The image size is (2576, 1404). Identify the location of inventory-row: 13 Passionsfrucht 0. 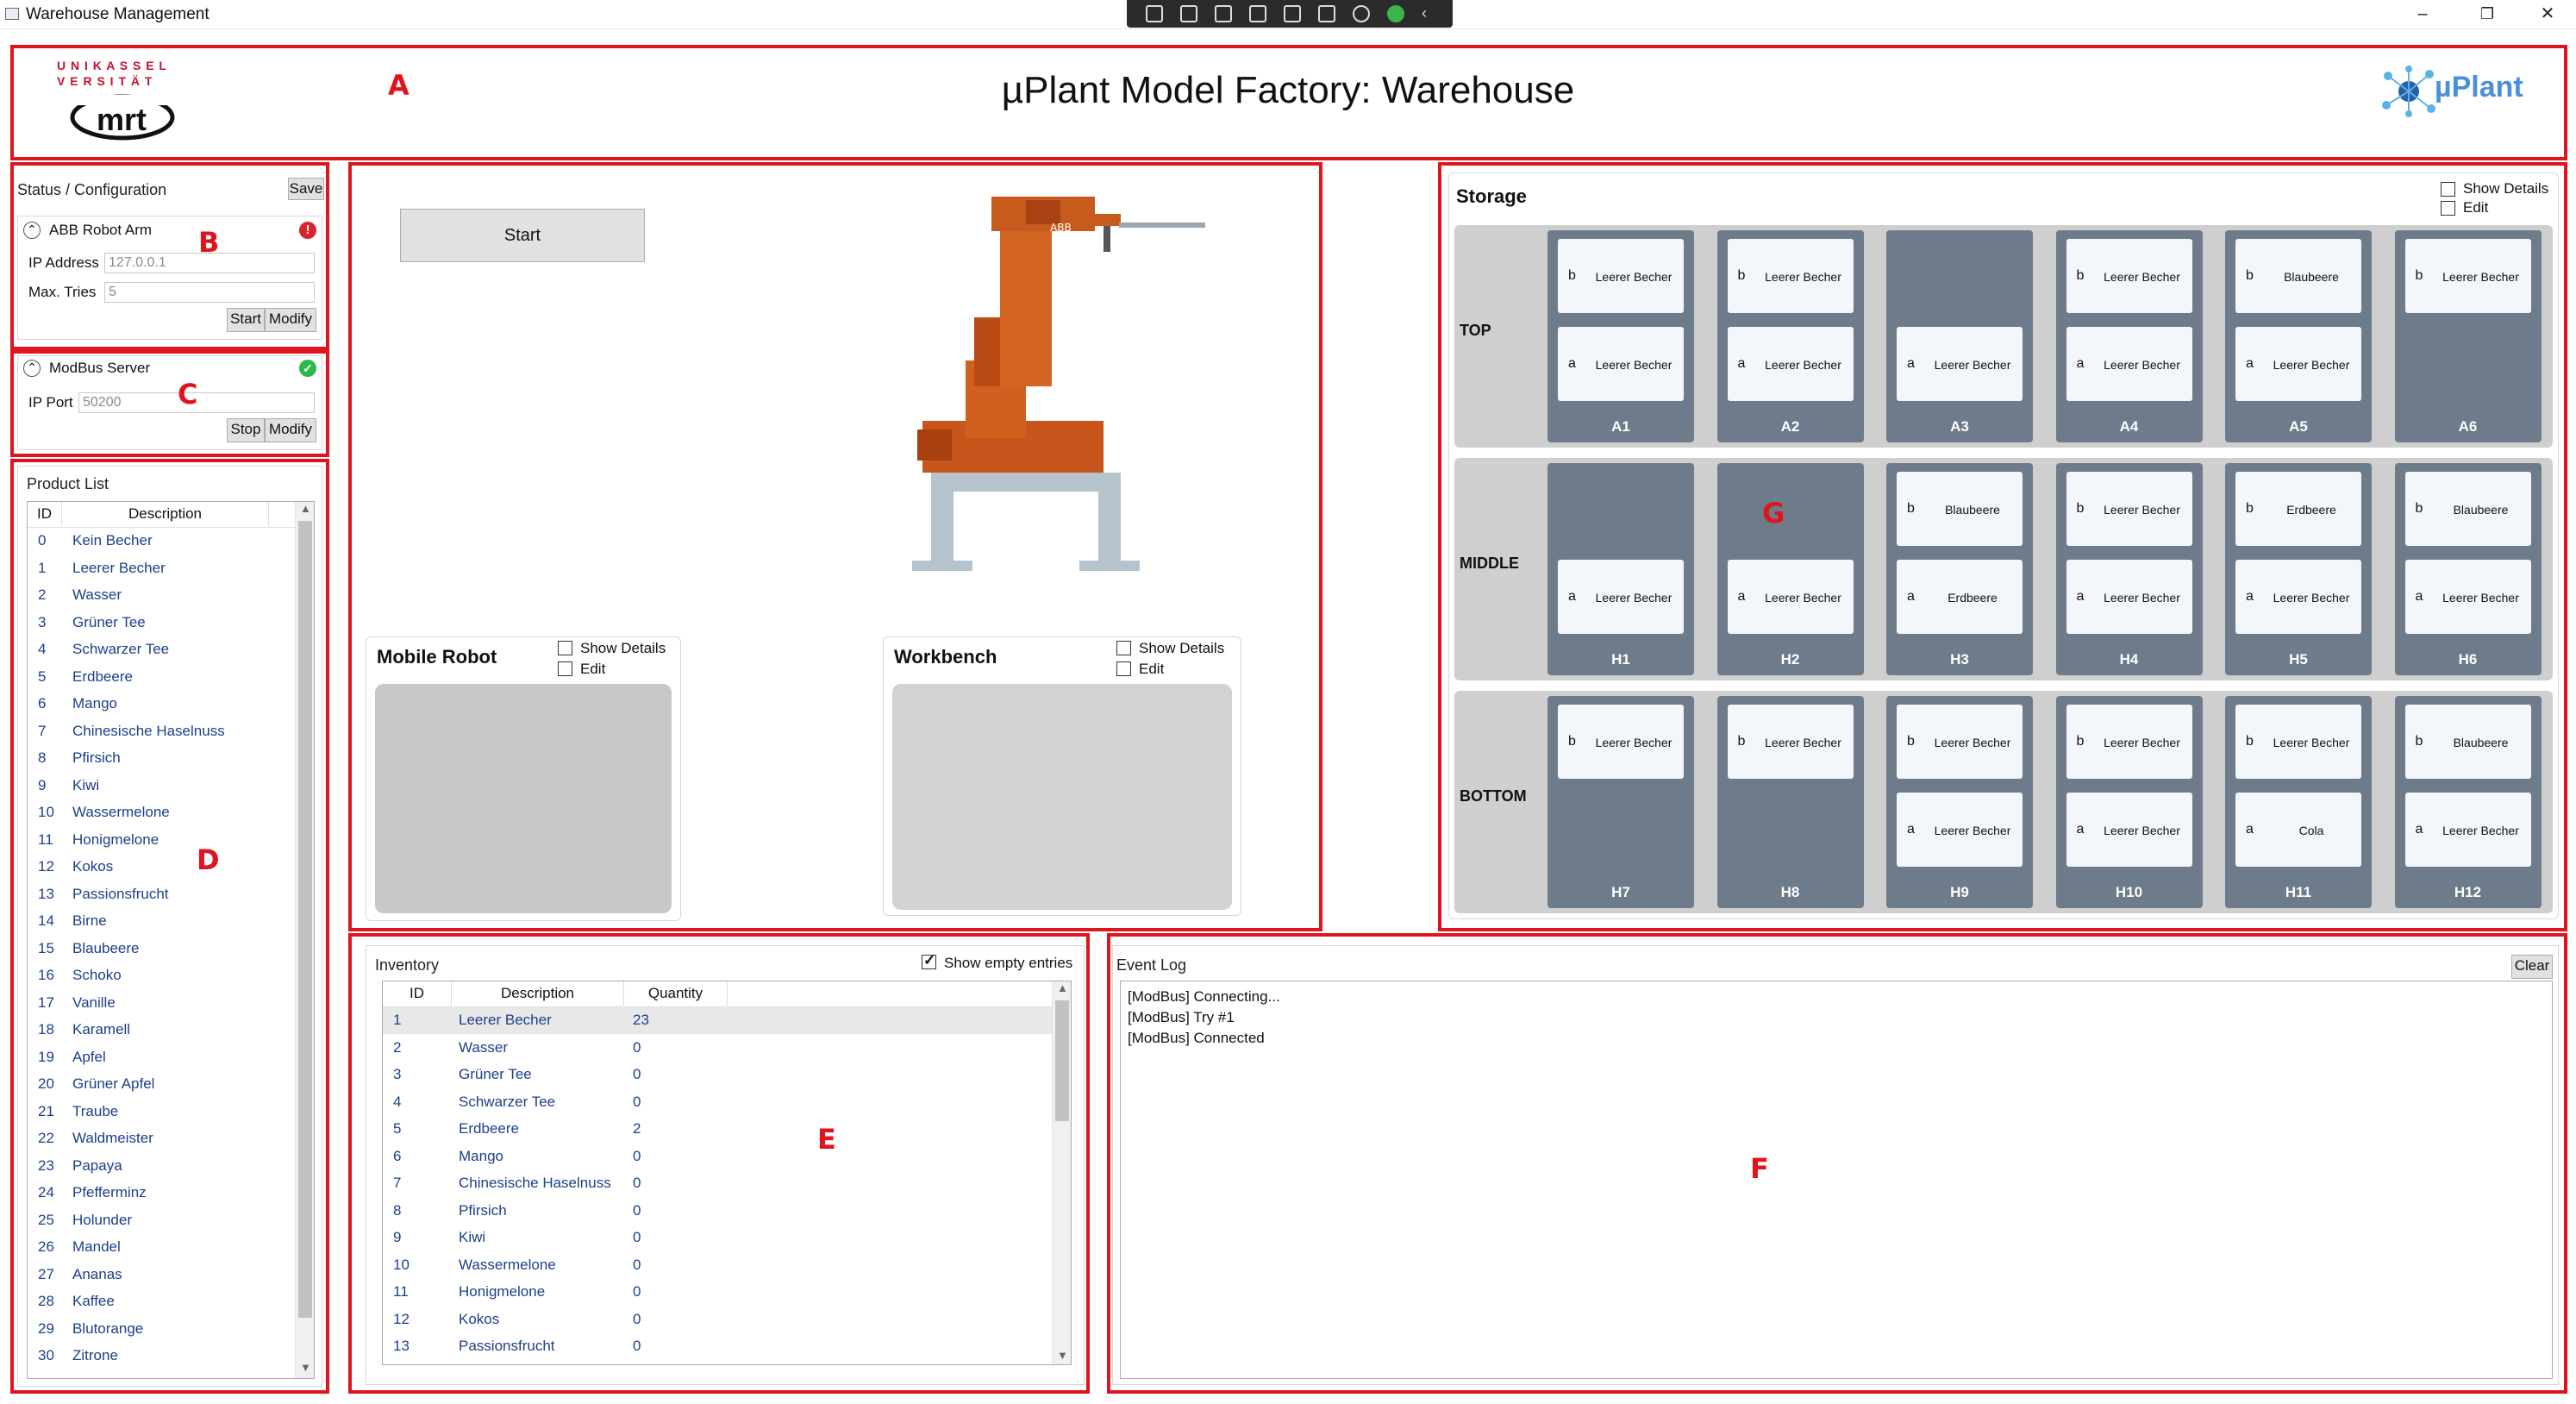
(717, 1346).